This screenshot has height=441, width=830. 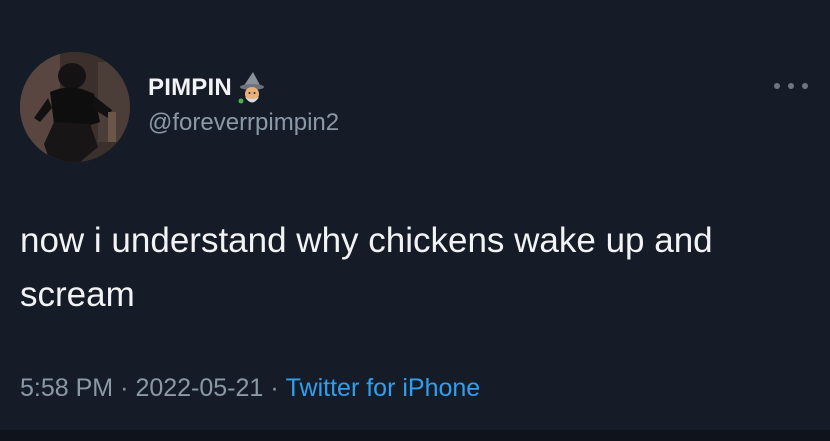 What do you see at coordinates (190, 88) in the screenshot?
I see `display-name: PIMPIN` at bounding box center [190, 88].